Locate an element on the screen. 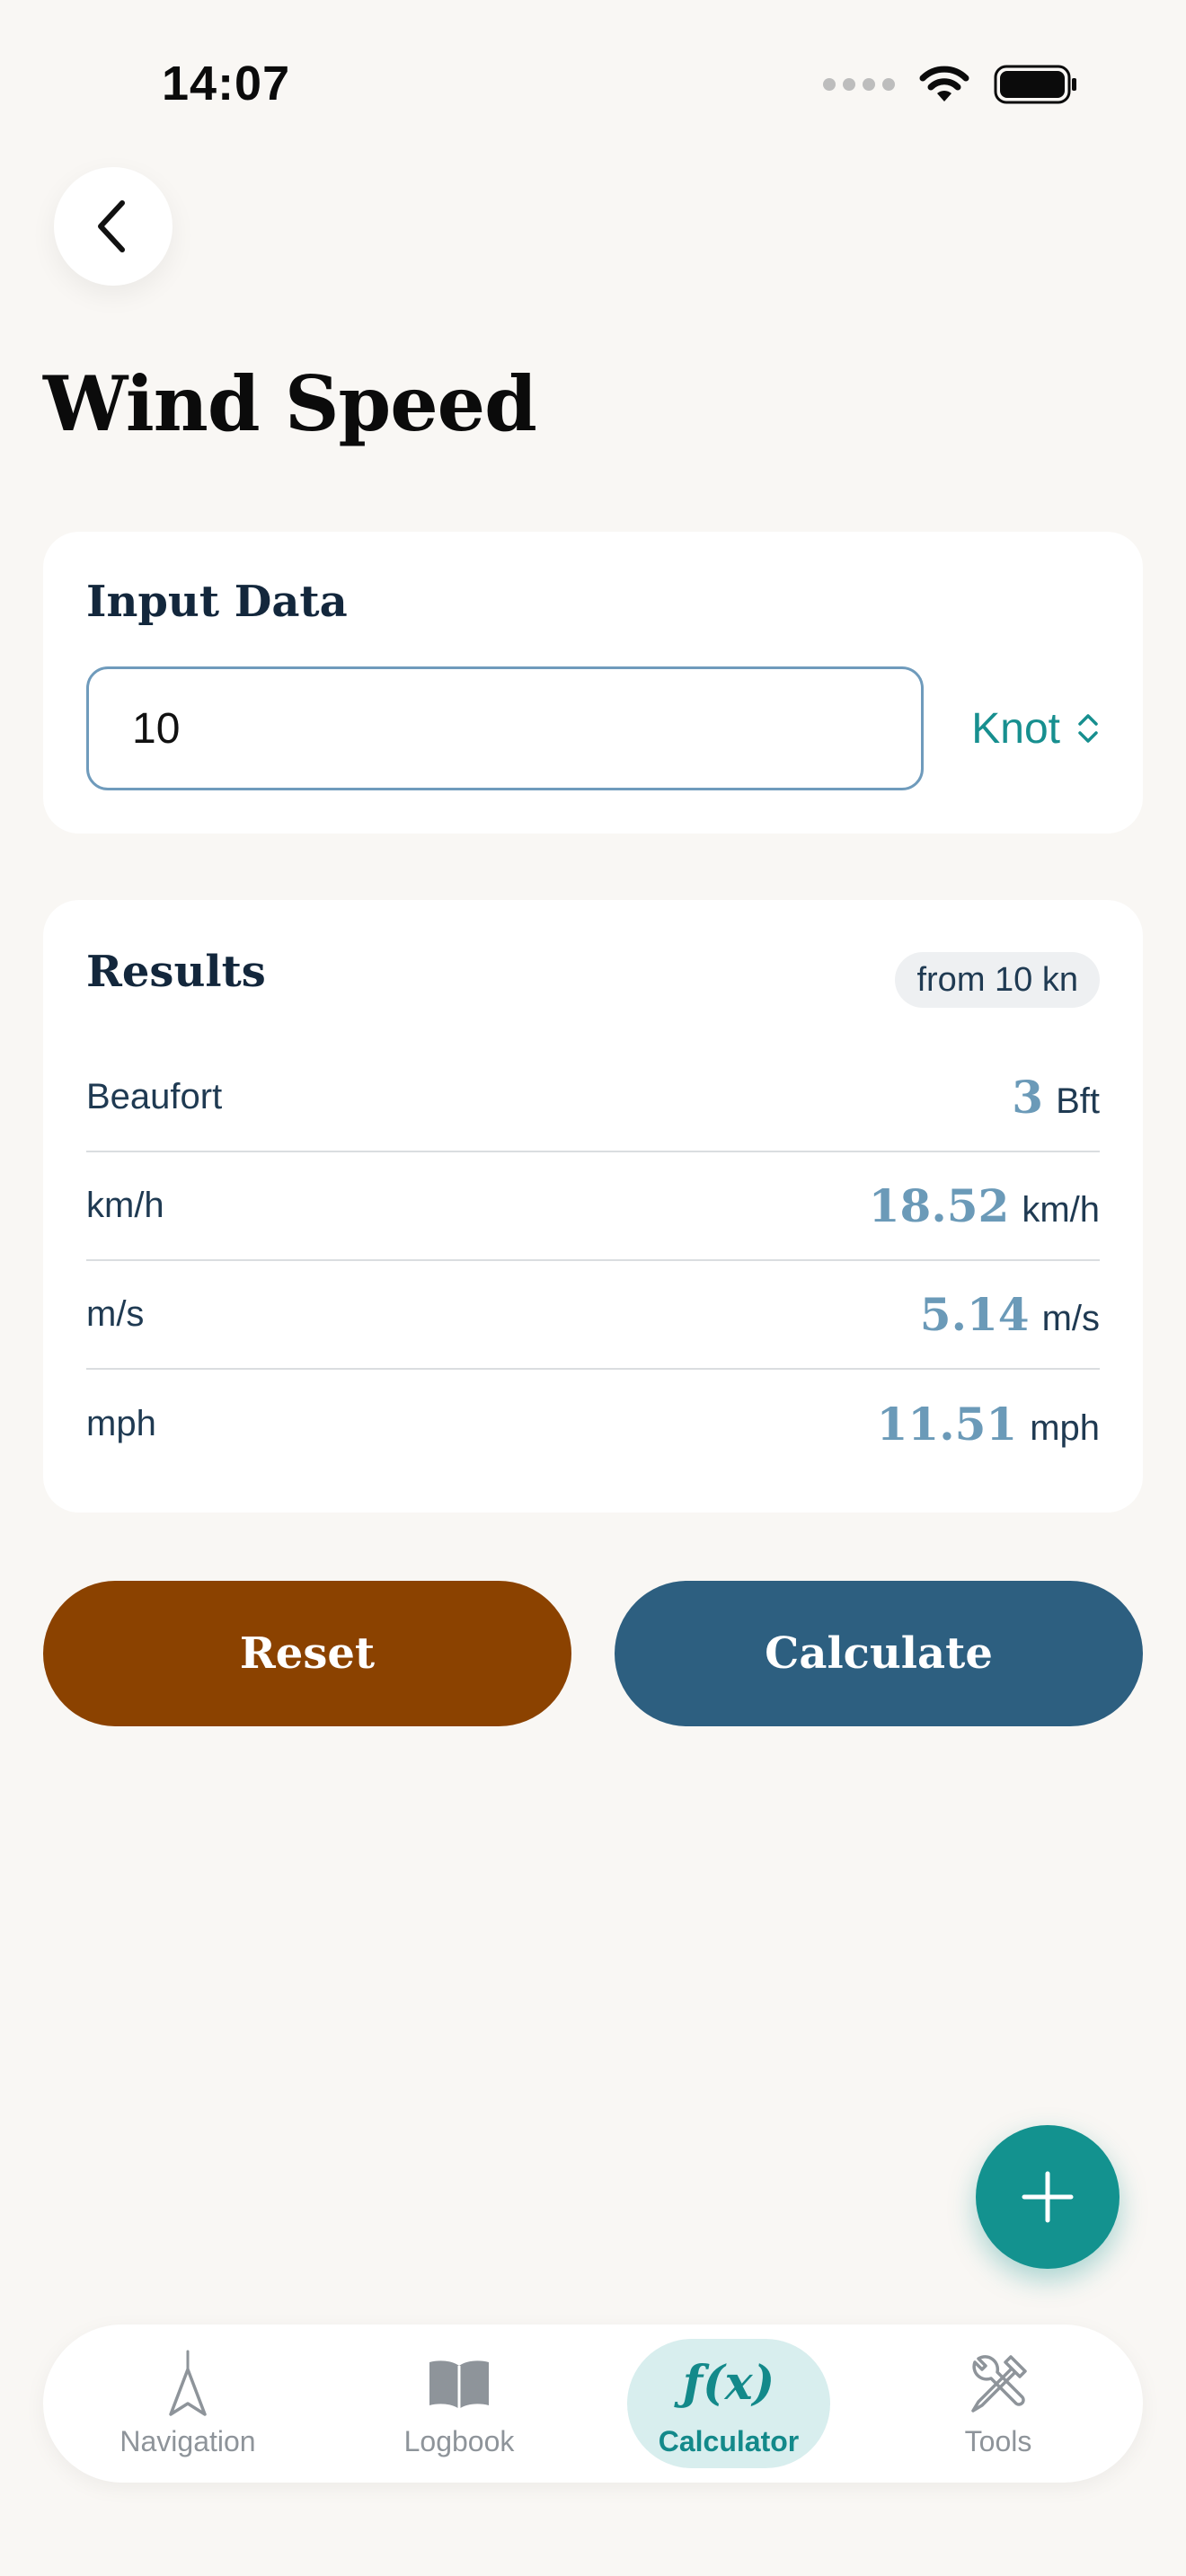  compass-arrow-icon is located at coordinates (188, 2383).